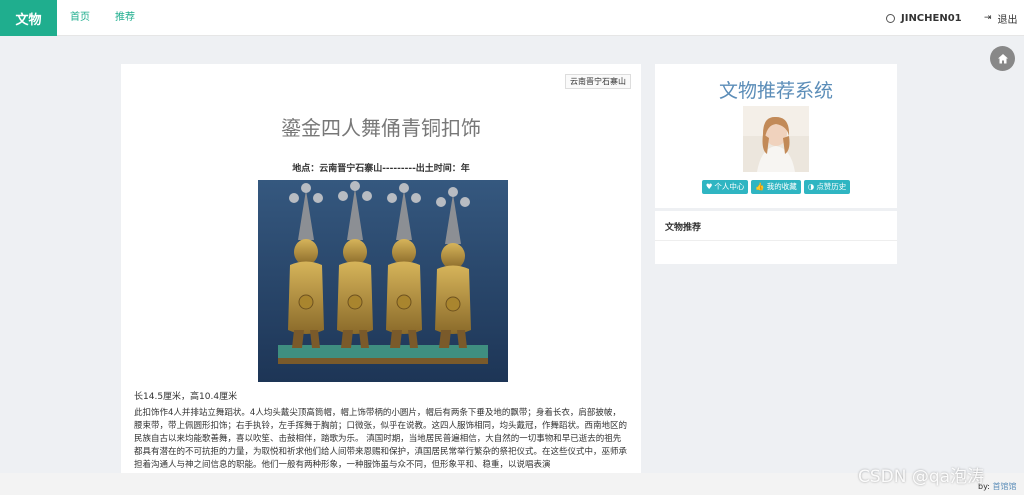 This screenshot has width=1024, height=495. Describe the element at coordinates (781, 186) in the screenshot. I see `my-favorites-label: 我的收藏` at that location.